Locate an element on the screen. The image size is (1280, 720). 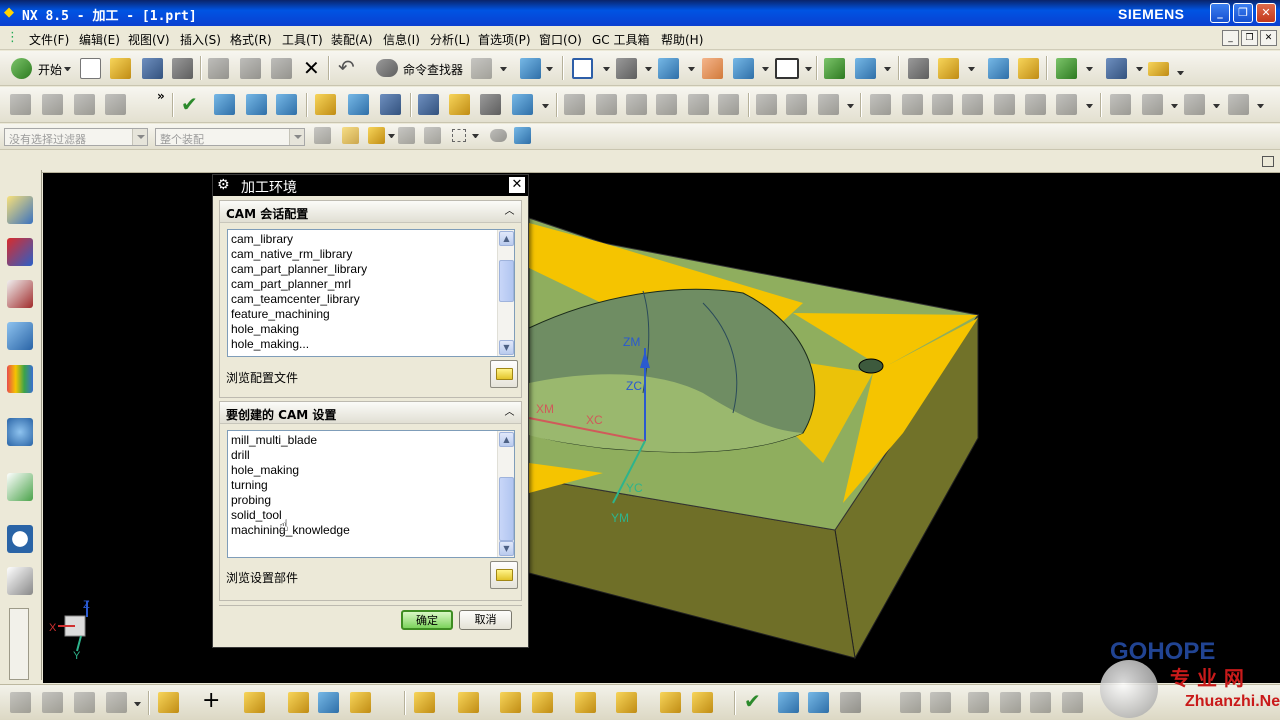
ok-button: 确定 is located at coordinates (427, 620).